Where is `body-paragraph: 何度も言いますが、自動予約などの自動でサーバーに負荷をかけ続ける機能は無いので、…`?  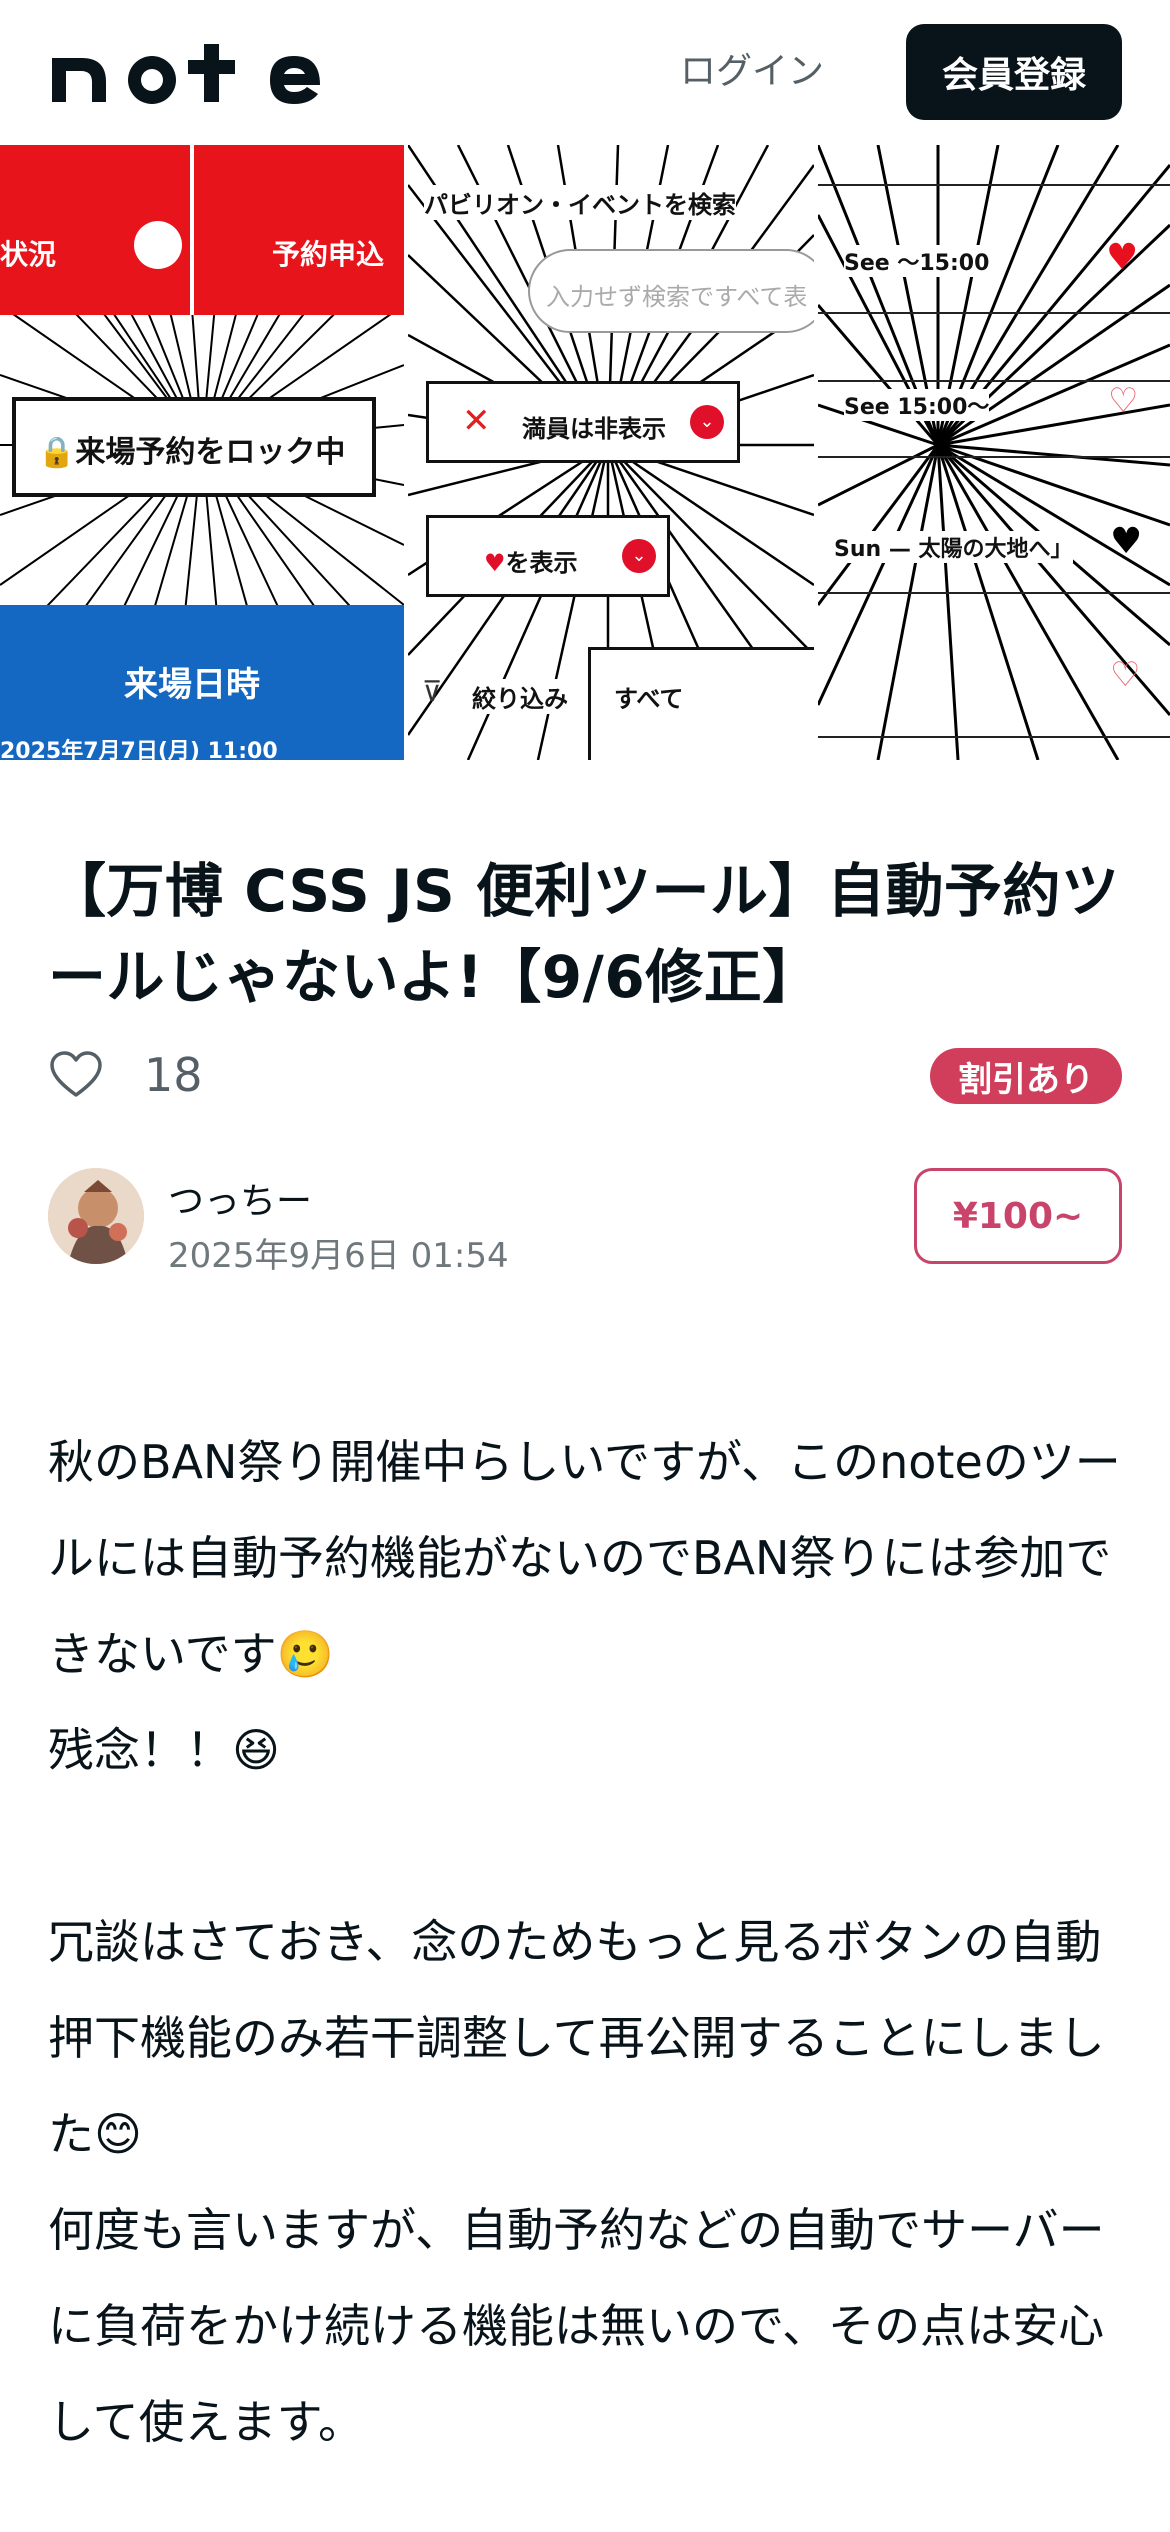
body-paragraph: 何度も言いますが、自動予約などの自動でサーバーに負荷をかけ続ける機能は無いので、… is located at coordinates (576, 2326).